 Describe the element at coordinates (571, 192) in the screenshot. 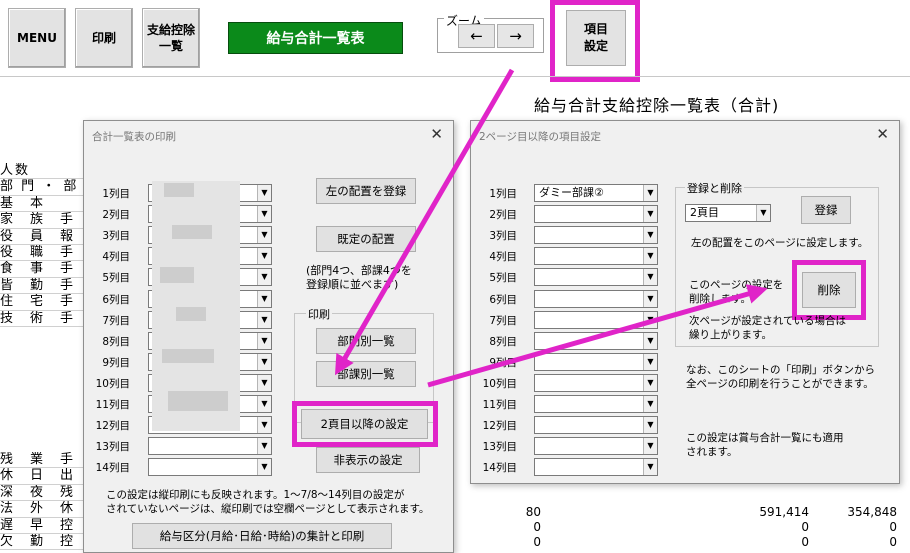

I see `column-select-value: ダミー部課②` at that location.